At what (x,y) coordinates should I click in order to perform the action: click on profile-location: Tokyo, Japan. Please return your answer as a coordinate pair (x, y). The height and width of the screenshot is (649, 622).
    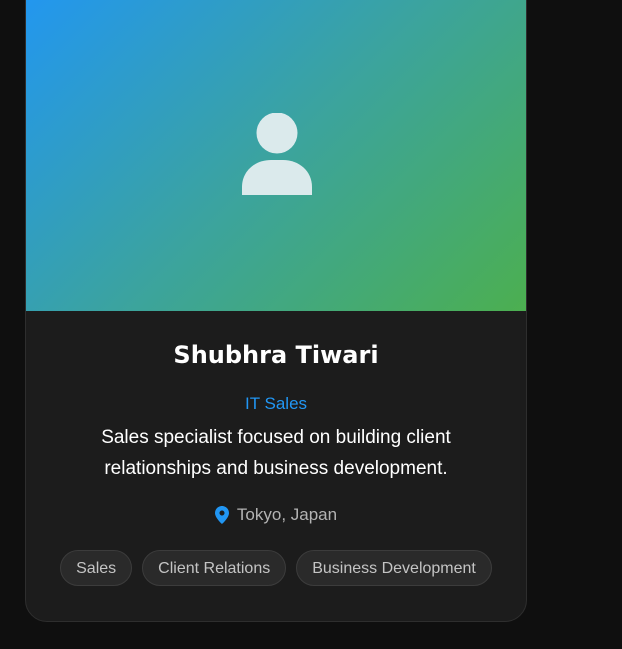
    Looking at the image, I should click on (276, 515).